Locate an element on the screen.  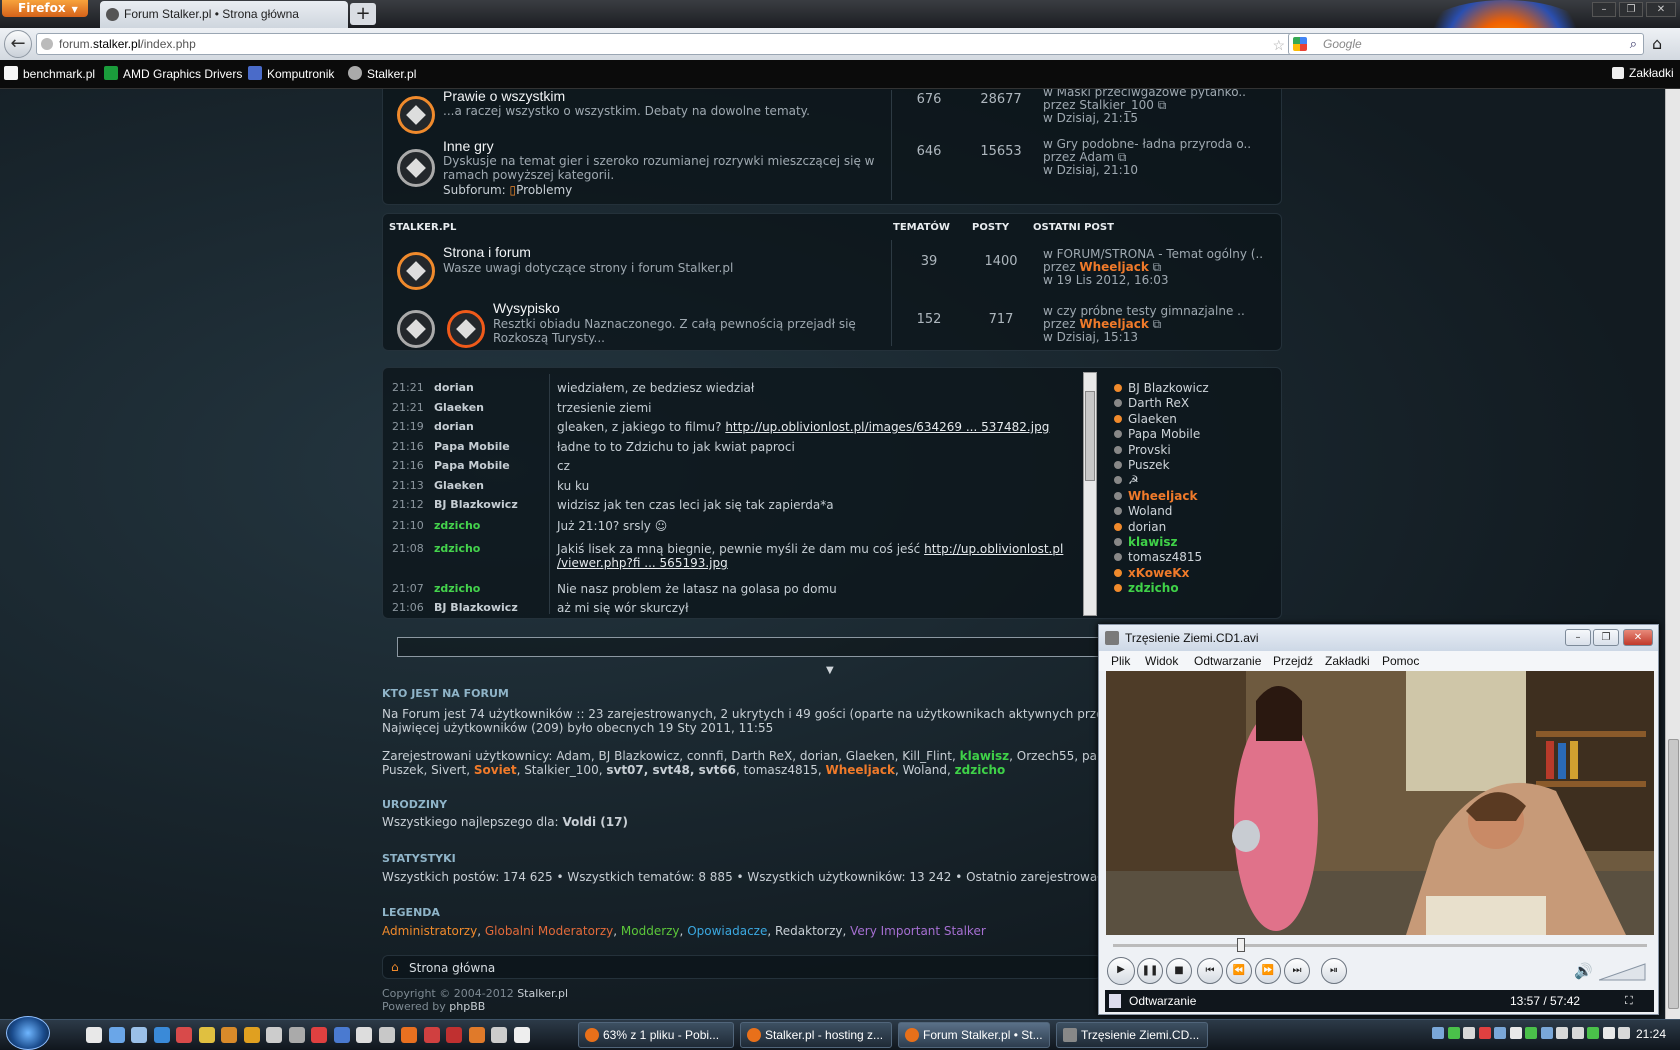
scroll-thumb is located at coordinates (1673, 874).